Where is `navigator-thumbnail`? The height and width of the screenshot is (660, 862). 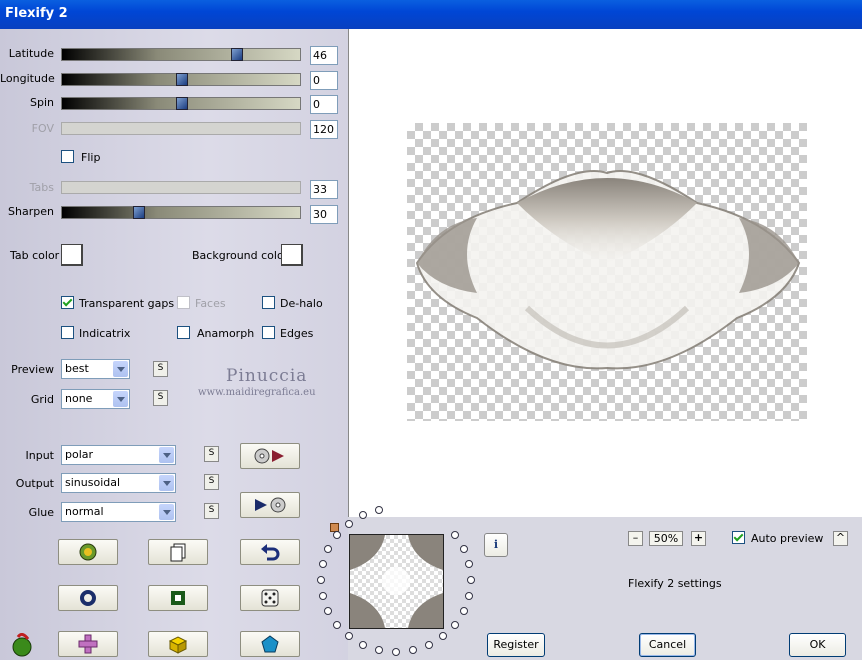 navigator-thumbnail is located at coordinates (396, 581).